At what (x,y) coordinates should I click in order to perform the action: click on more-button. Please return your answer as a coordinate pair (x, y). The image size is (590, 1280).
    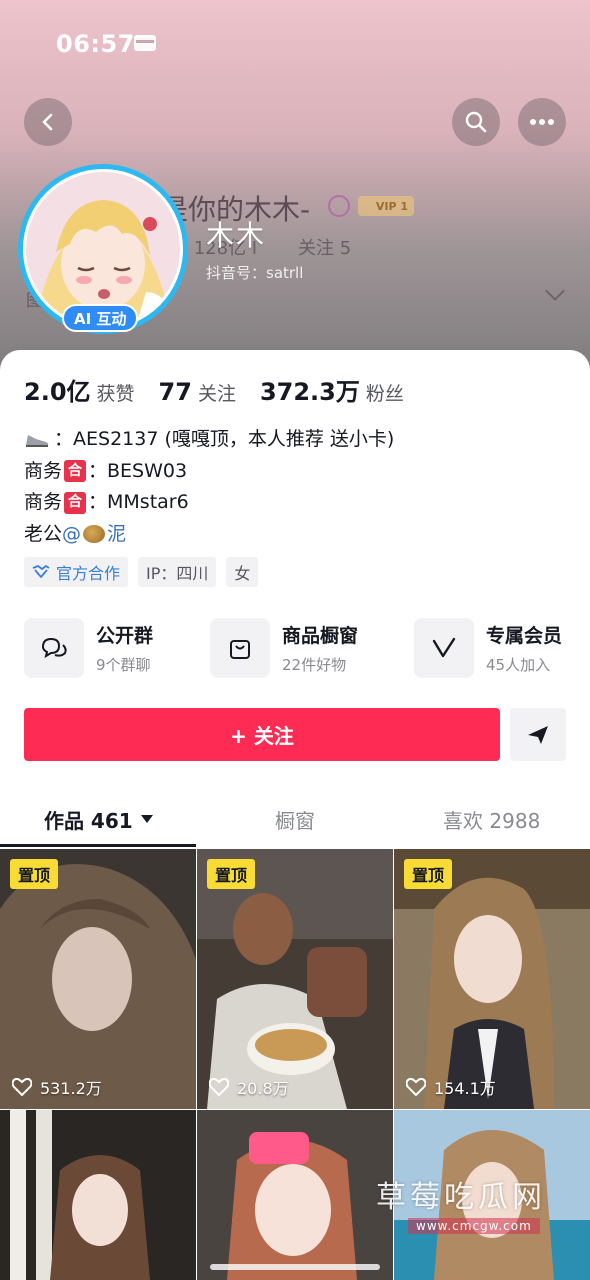
    Looking at the image, I should click on (542, 122).